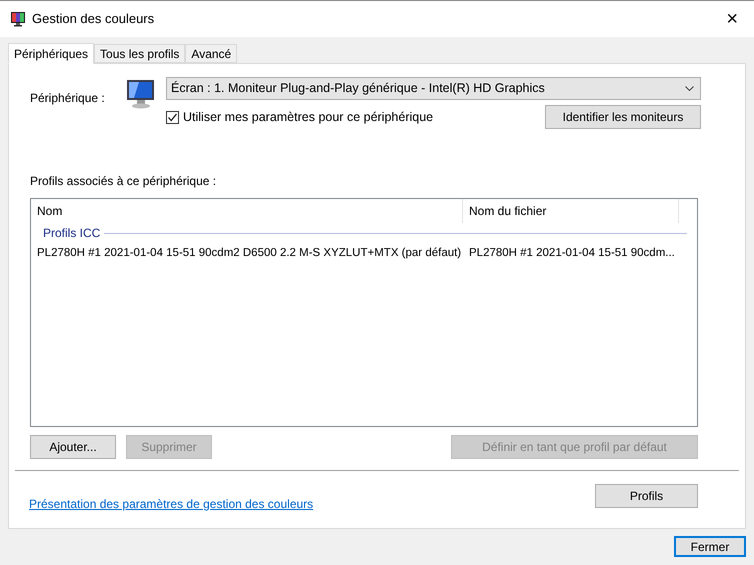 This screenshot has height=565, width=754. Describe the element at coordinates (571, 211) in the screenshot. I see `column-header: Nom du fichier` at that location.